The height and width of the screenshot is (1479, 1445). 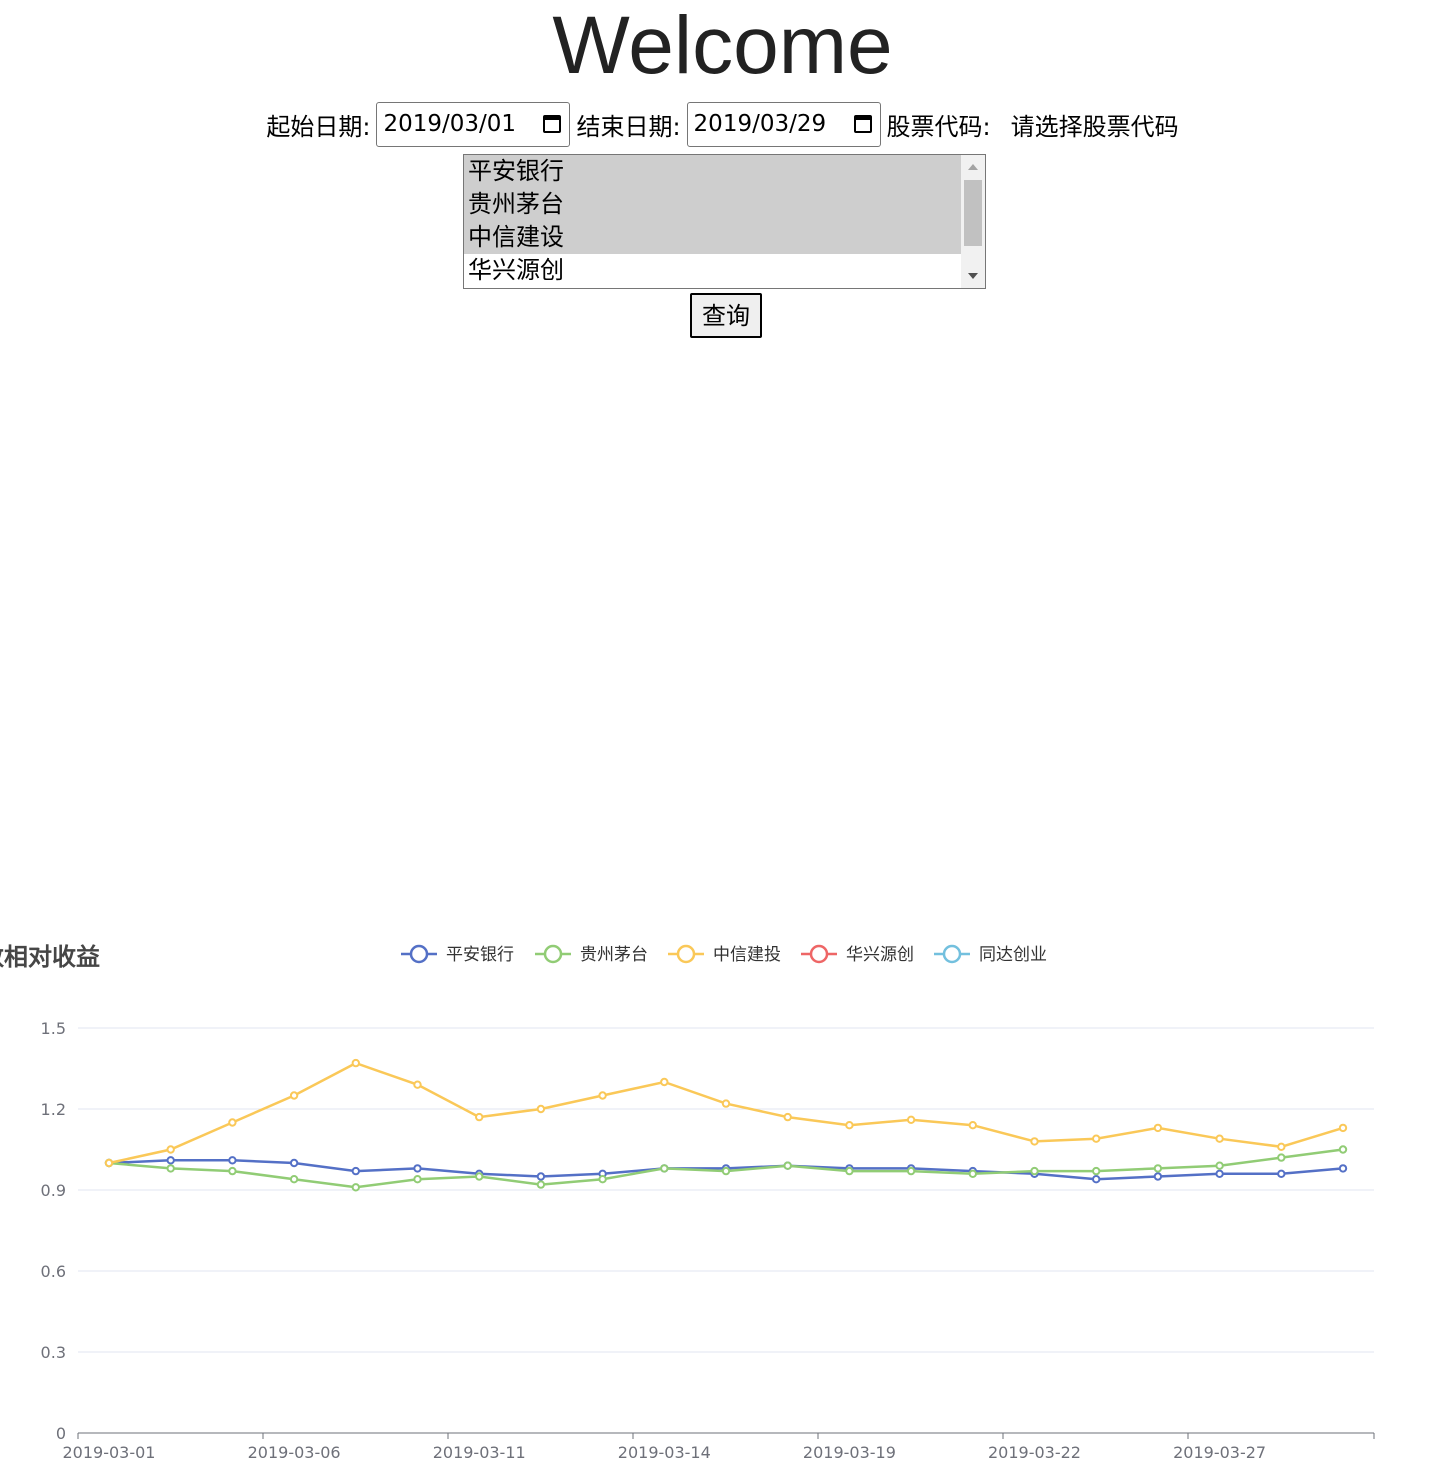 What do you see at coordinates (457, 954) in the screenshot?
I see `legend-item: 平安银行` at bounding box center [457, 954].